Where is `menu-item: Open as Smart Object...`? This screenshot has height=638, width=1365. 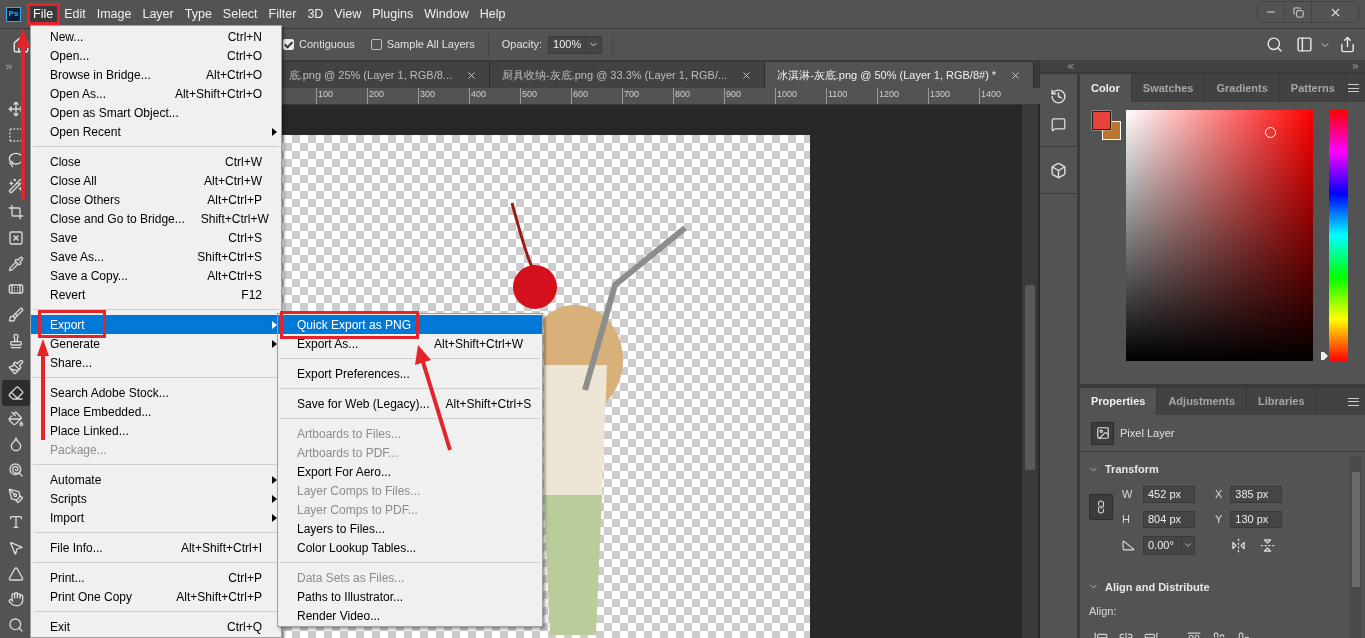
menu-item: Open as Smart Object... is located at coordinates (156, 112).